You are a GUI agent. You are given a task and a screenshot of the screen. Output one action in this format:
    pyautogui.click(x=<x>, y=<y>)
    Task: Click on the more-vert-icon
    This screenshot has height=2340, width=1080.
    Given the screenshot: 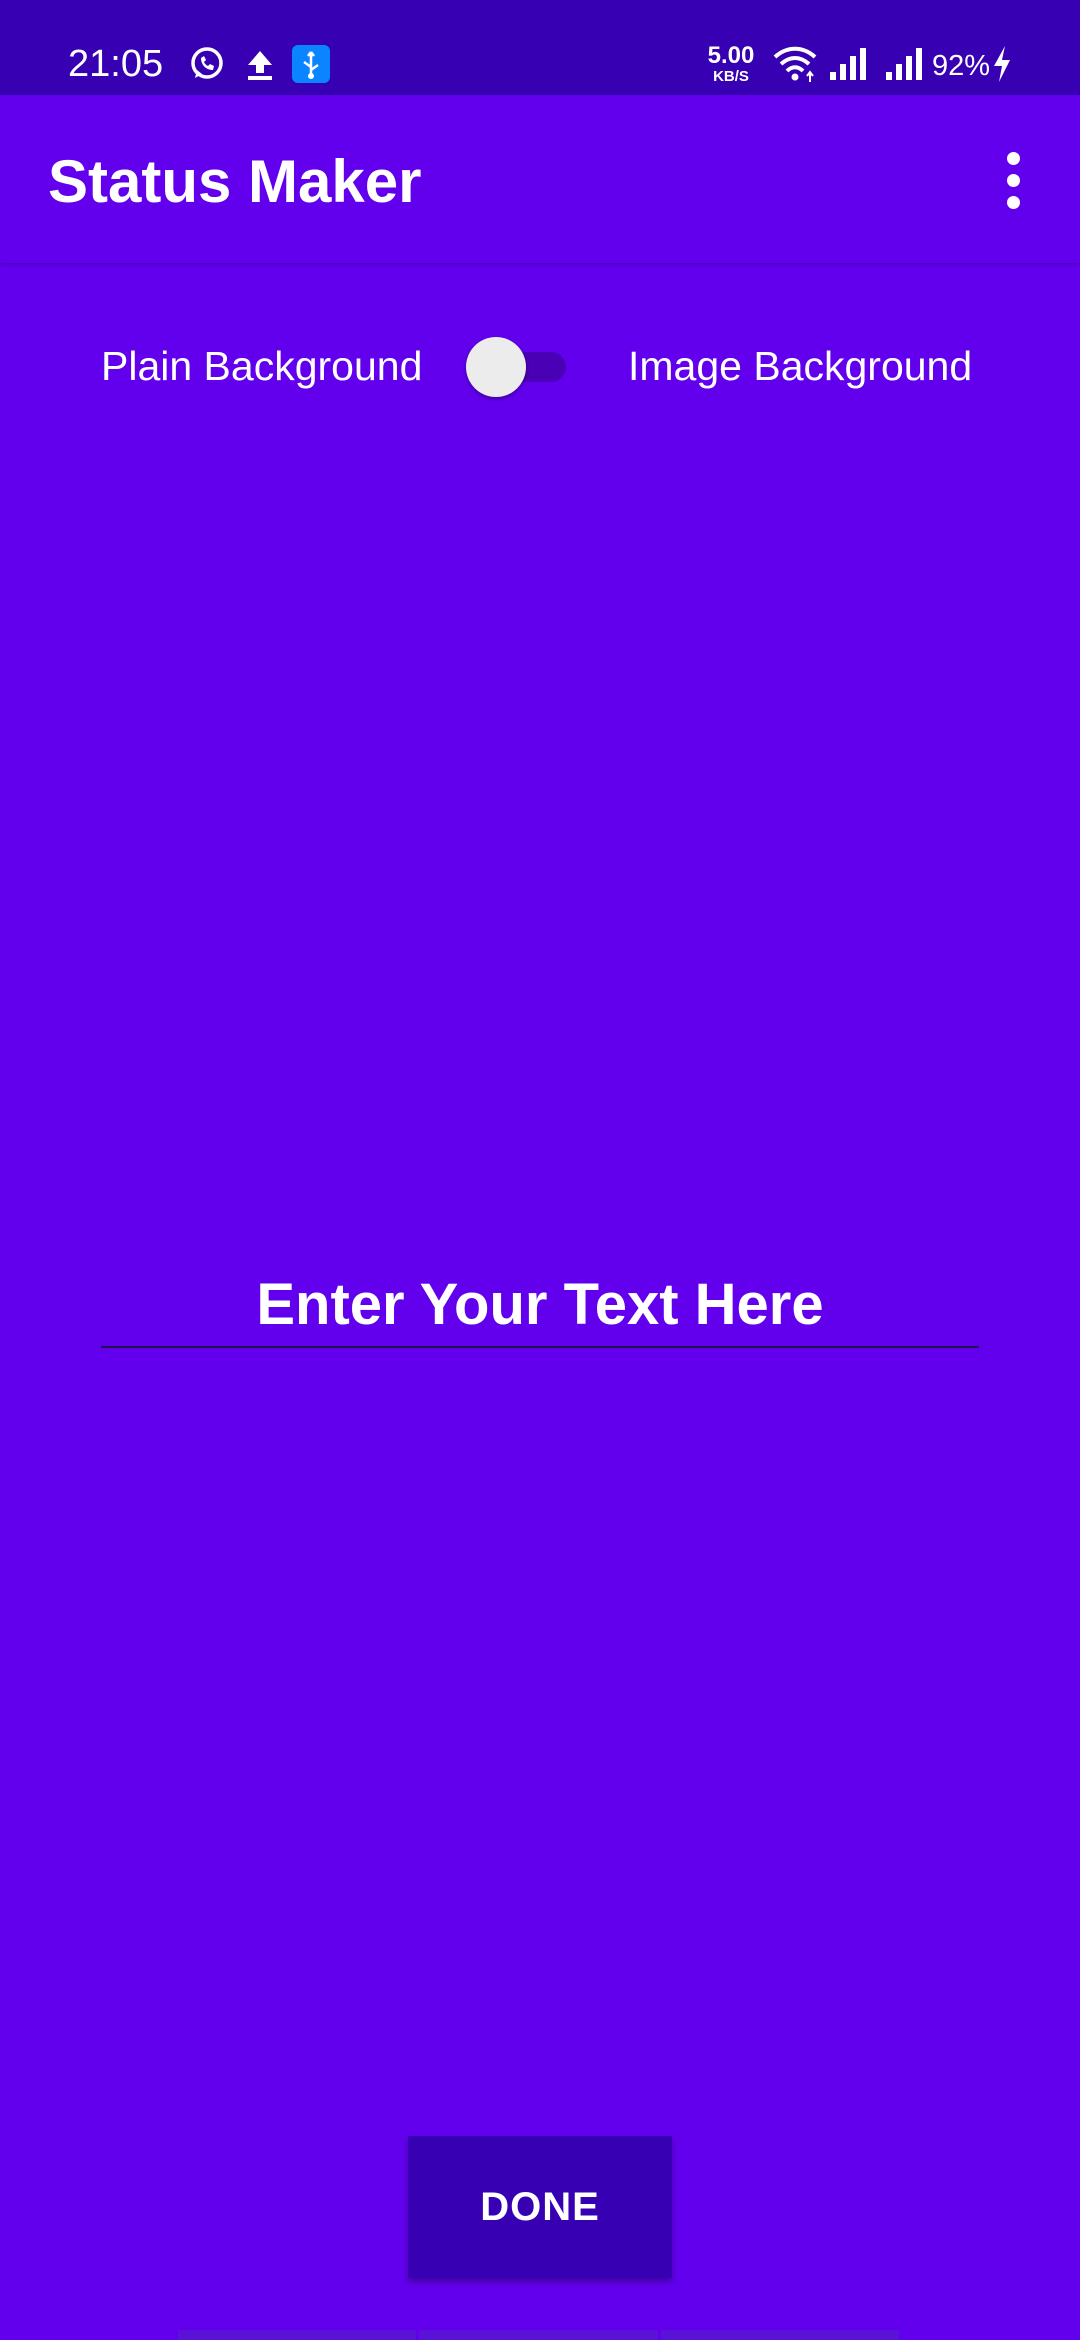 What is the action you would take?
    pyautogui.click(x=1013, y=158)
    